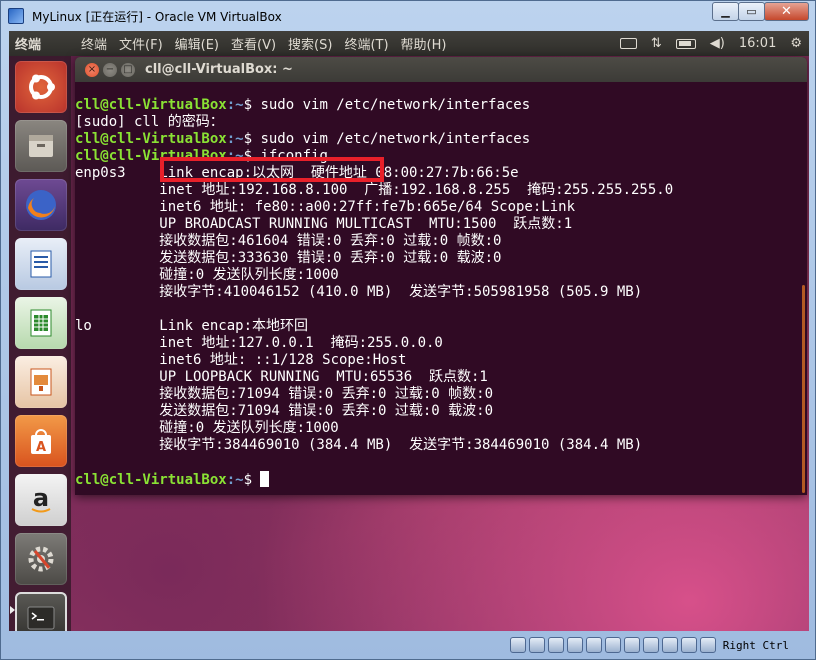 The width and height of the screenshot is (816, 660). What do you see at coordinates (441, 69) in the screenshot?
I see `terminal-titlebar: × − □ cll@cll-VirtualBox: ~` at bounding box center [441, 69].